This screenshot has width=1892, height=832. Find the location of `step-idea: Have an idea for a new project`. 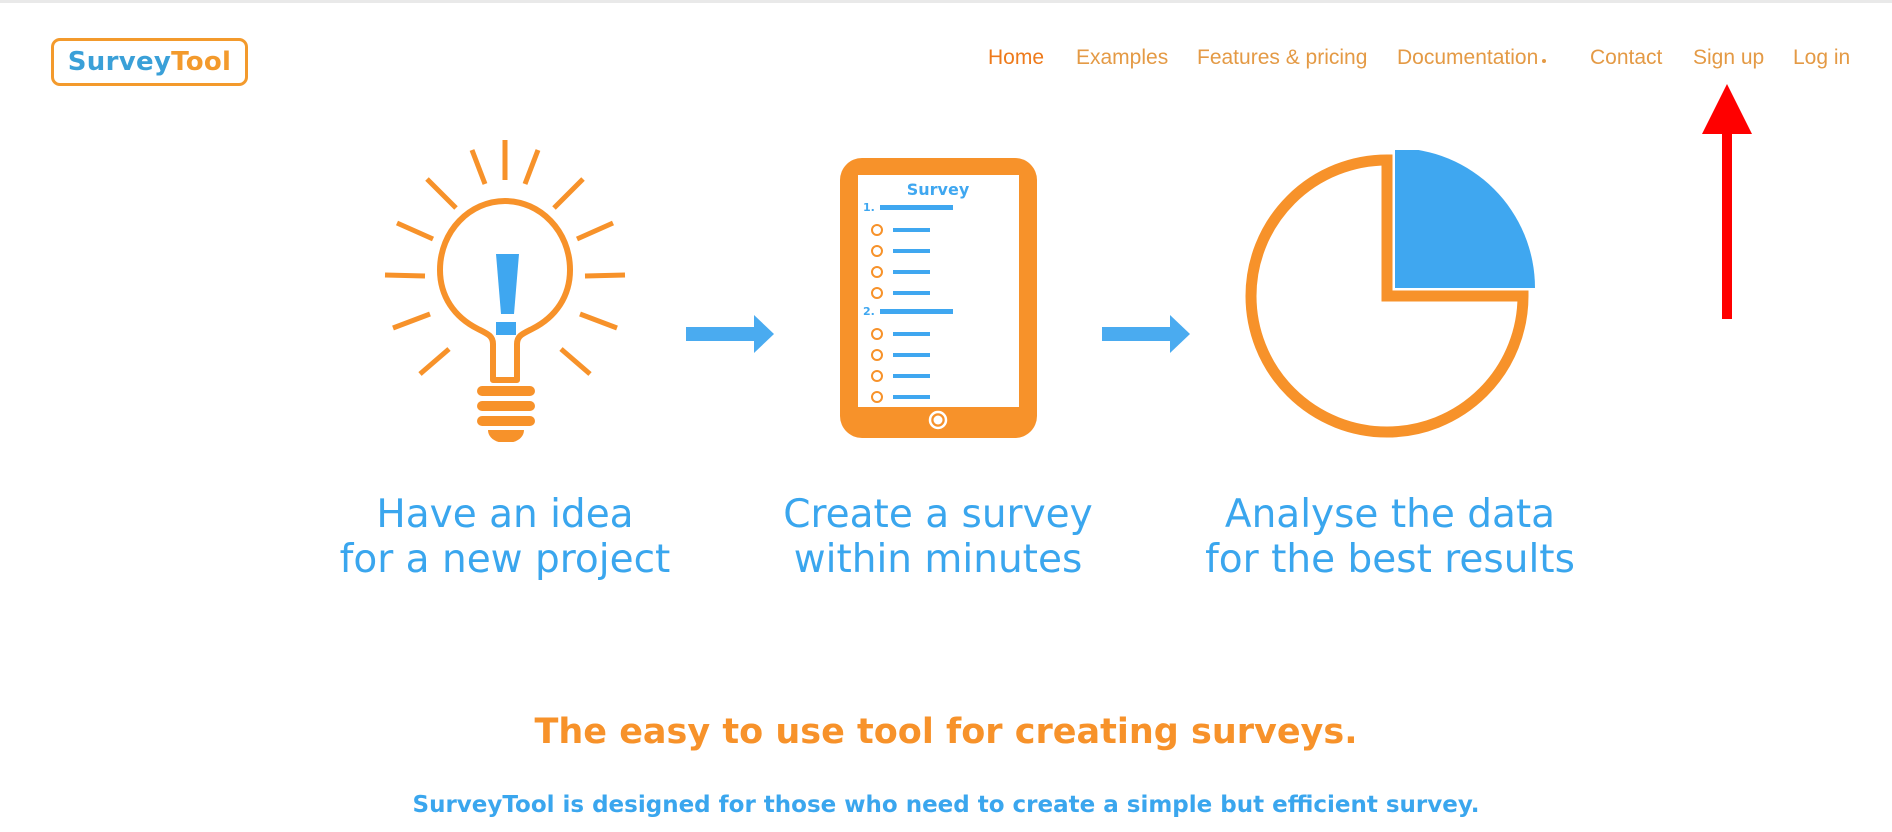

step-idea: Have an idea for a new project is located at coordinates (505, 537).